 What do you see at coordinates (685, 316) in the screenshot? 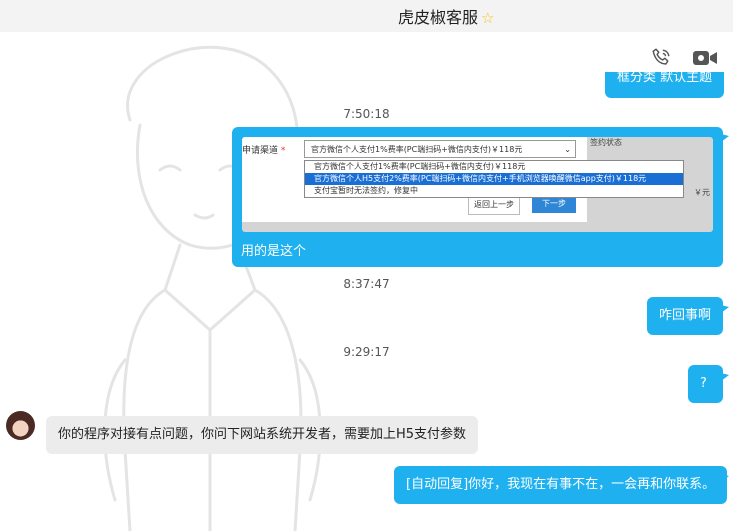
I see `message-bubble-outgoing: 咋回事啊` at bounding box center [685, 316].